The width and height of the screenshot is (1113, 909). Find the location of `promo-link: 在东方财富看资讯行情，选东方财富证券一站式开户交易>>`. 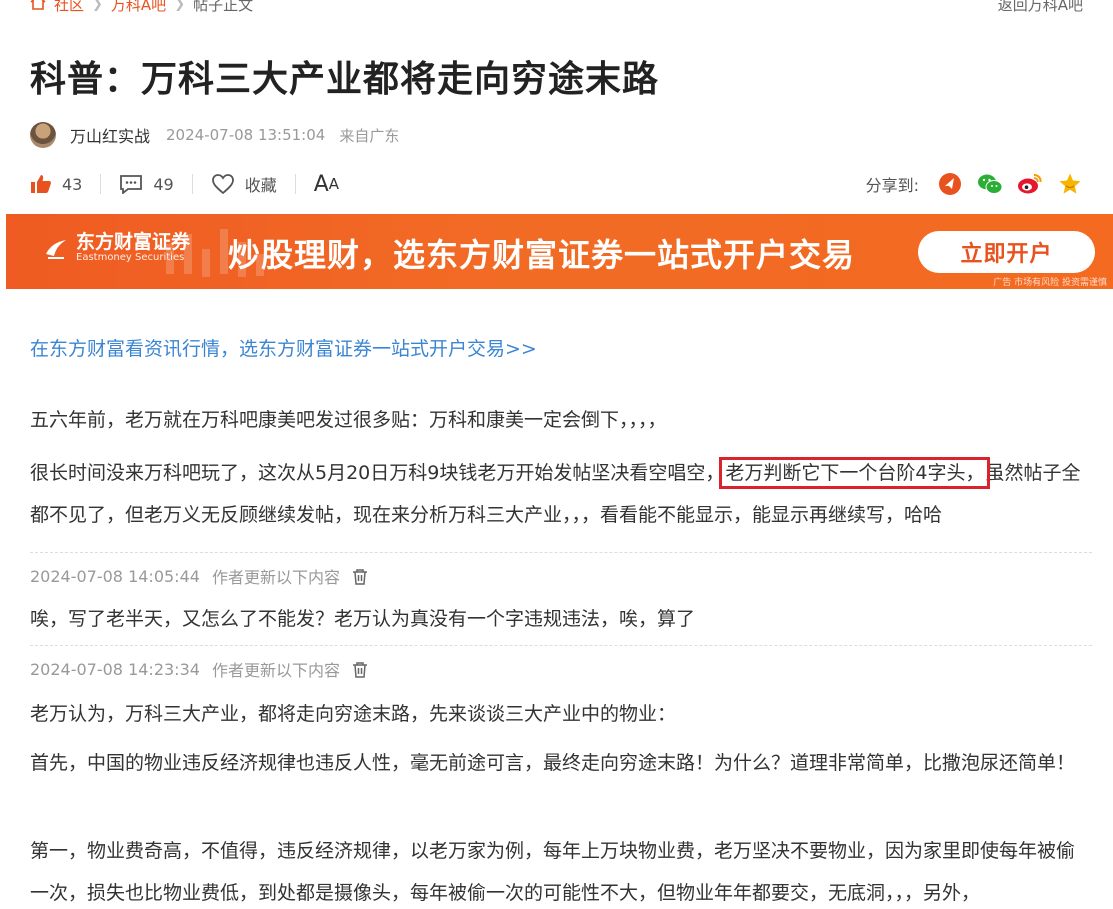

promo-link: 在东方财富看资讯行情，选东方财富证券一站式开户交易>> is located at coordinates (283, 347).